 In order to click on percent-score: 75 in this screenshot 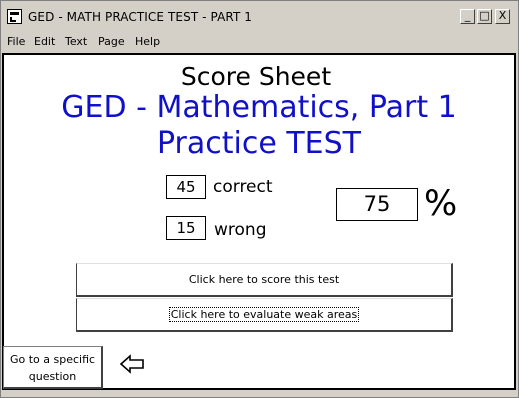, I will do `click(377, 204)`.